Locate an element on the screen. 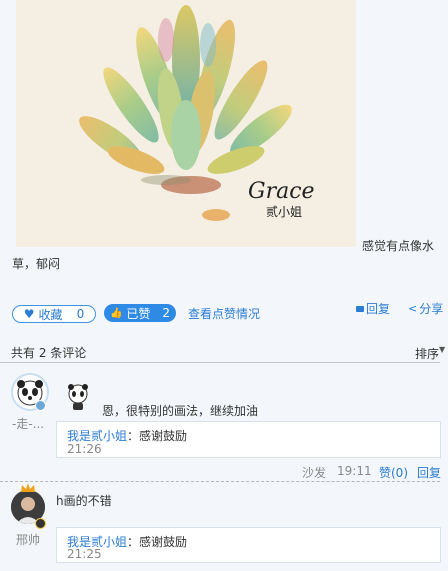  comment-text: 恩，很特别的画法，继续加油 is located at coordinates (180, 411).